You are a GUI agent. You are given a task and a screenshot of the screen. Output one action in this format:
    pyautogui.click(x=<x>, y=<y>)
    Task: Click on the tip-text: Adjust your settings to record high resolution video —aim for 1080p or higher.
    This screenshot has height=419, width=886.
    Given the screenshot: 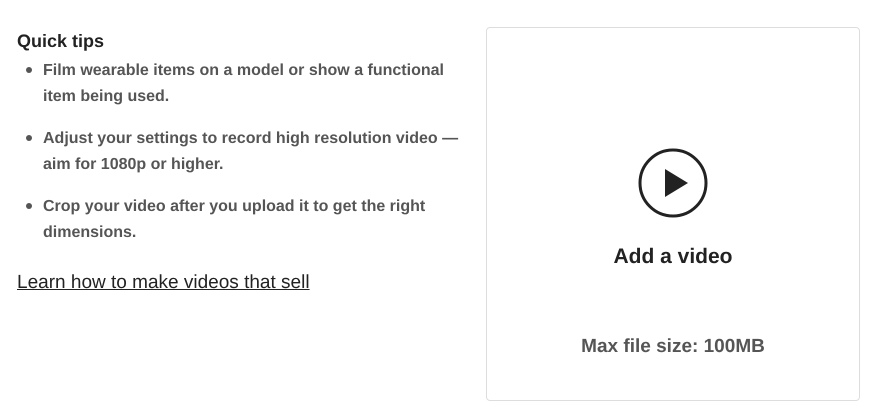 What is the action you would take?
    pyautogui.click(x=251, y=152)
    